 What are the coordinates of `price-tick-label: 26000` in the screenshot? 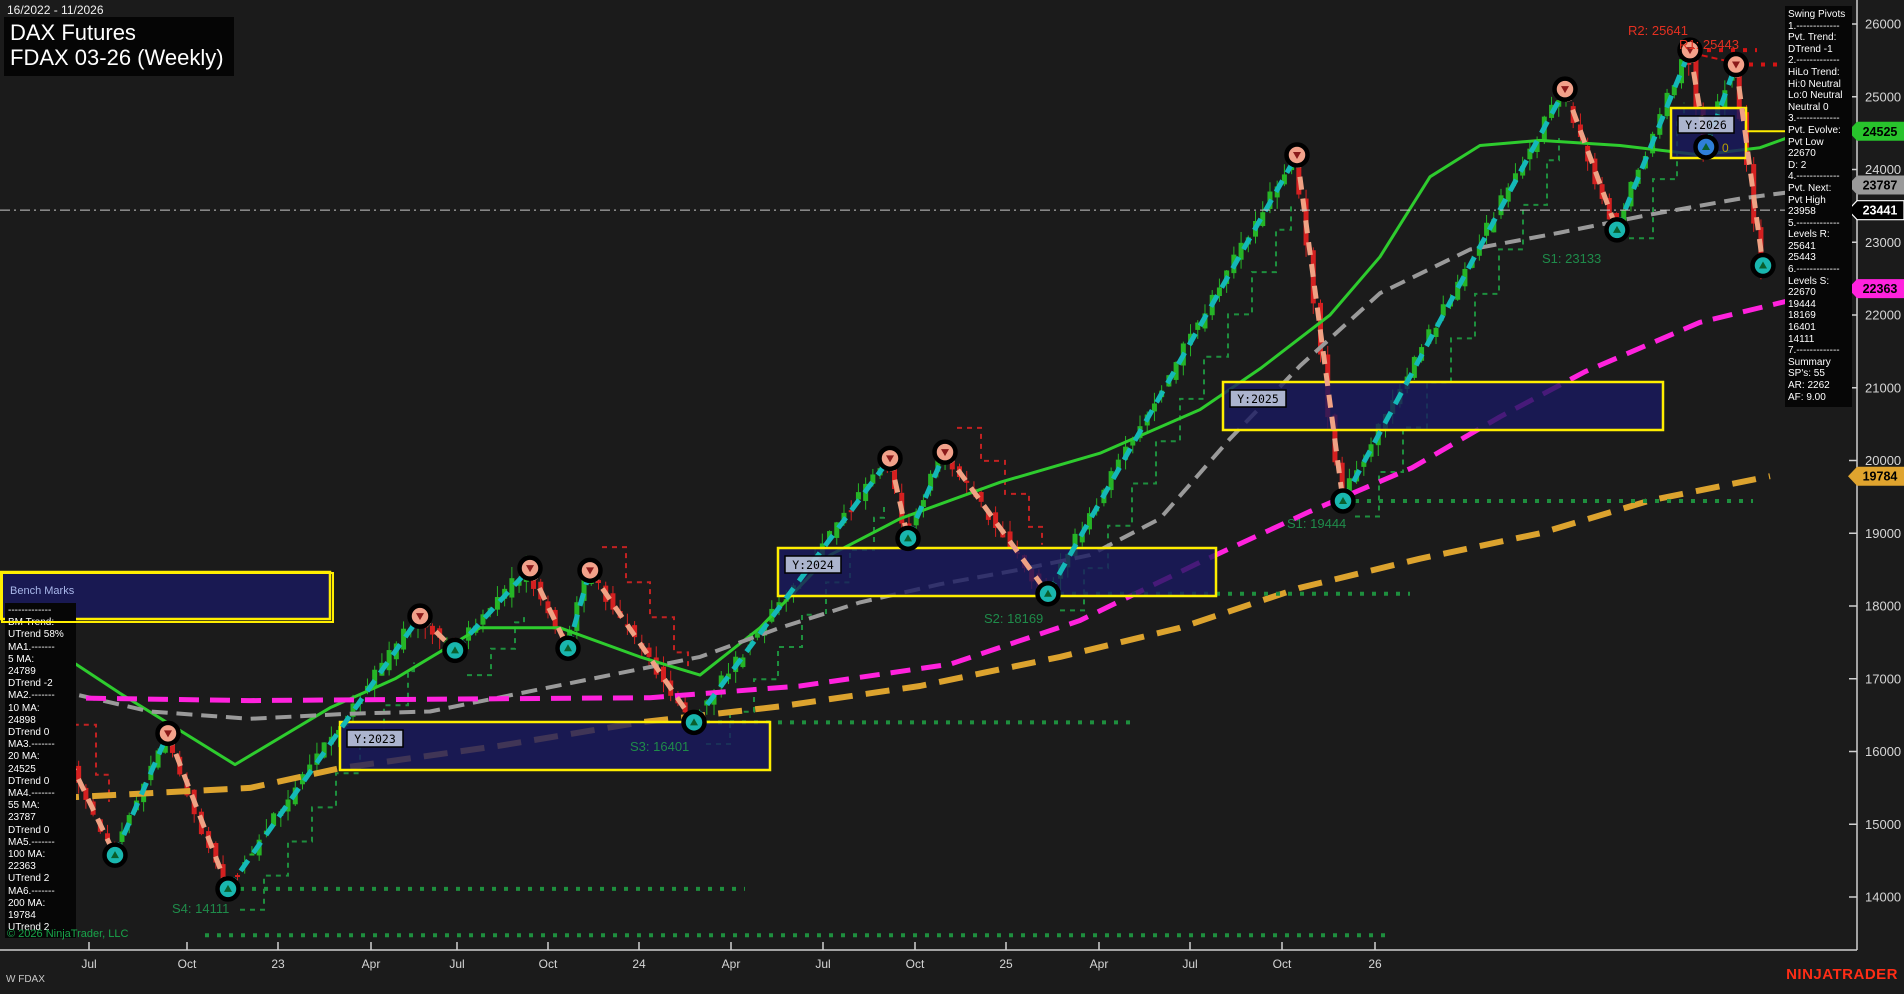 It's located at (1883, 24).